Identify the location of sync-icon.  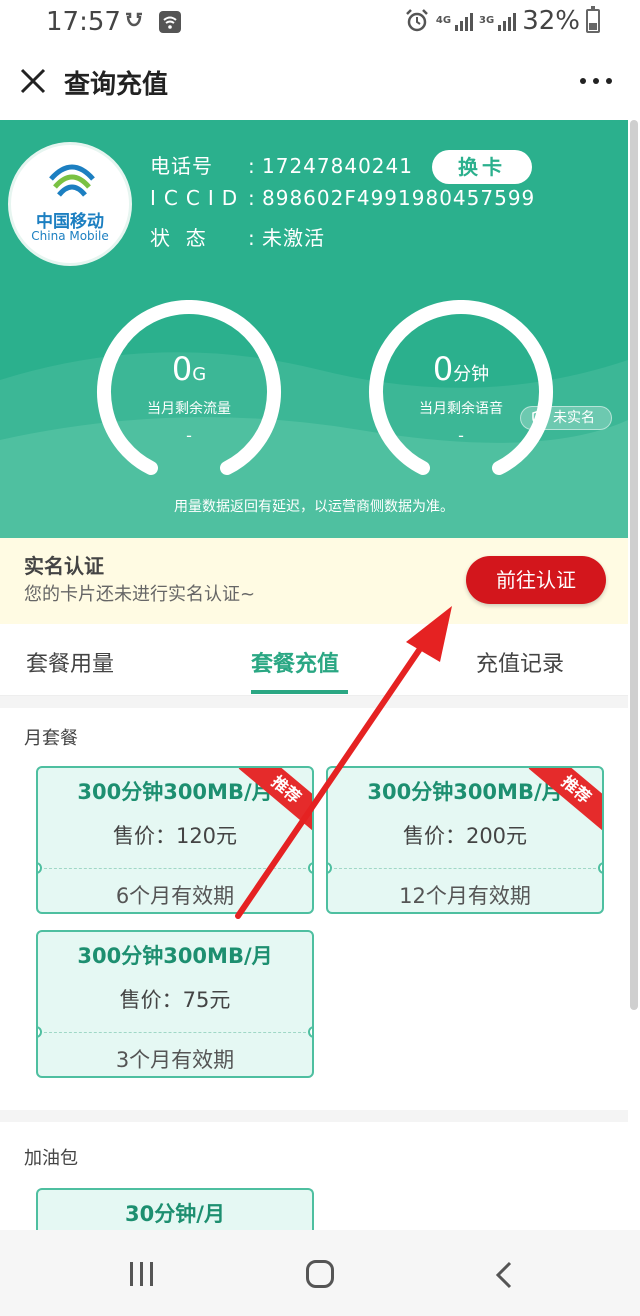
(134, 19).